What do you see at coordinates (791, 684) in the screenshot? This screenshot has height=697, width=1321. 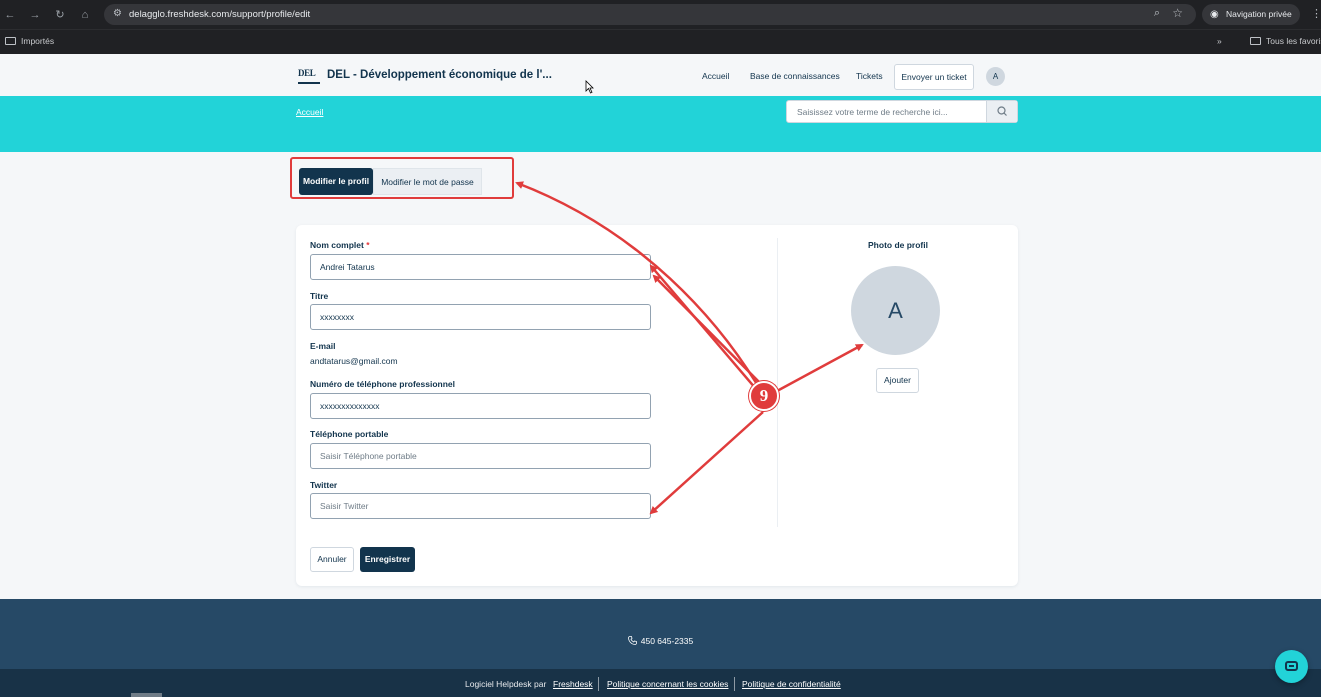 I see `privacy-policy-link: Politique de confidentialité` at bounding box center [791, 684].